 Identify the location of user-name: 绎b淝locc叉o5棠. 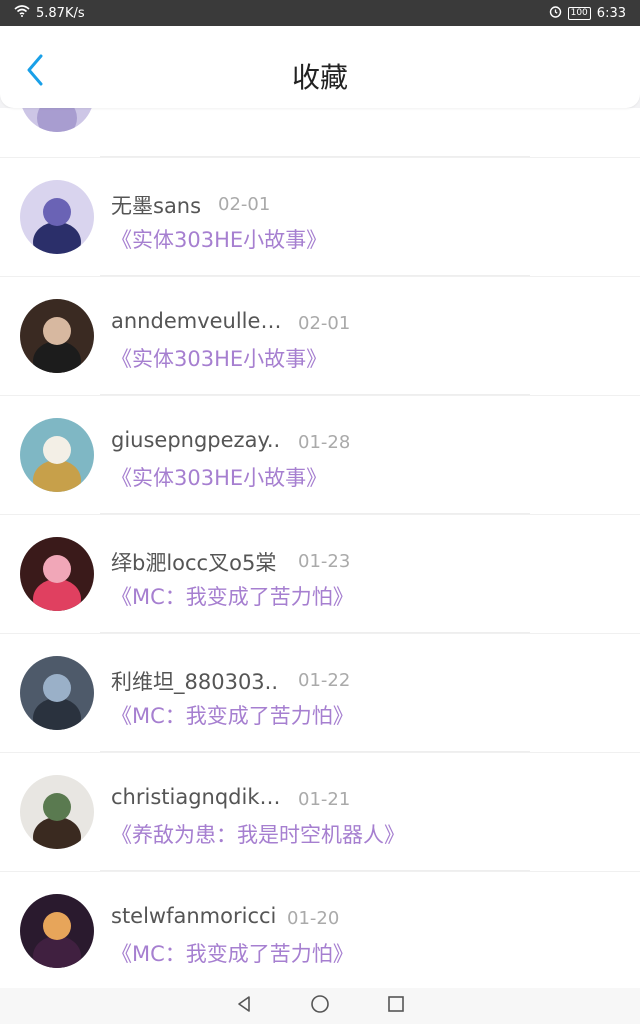
(194, 563).